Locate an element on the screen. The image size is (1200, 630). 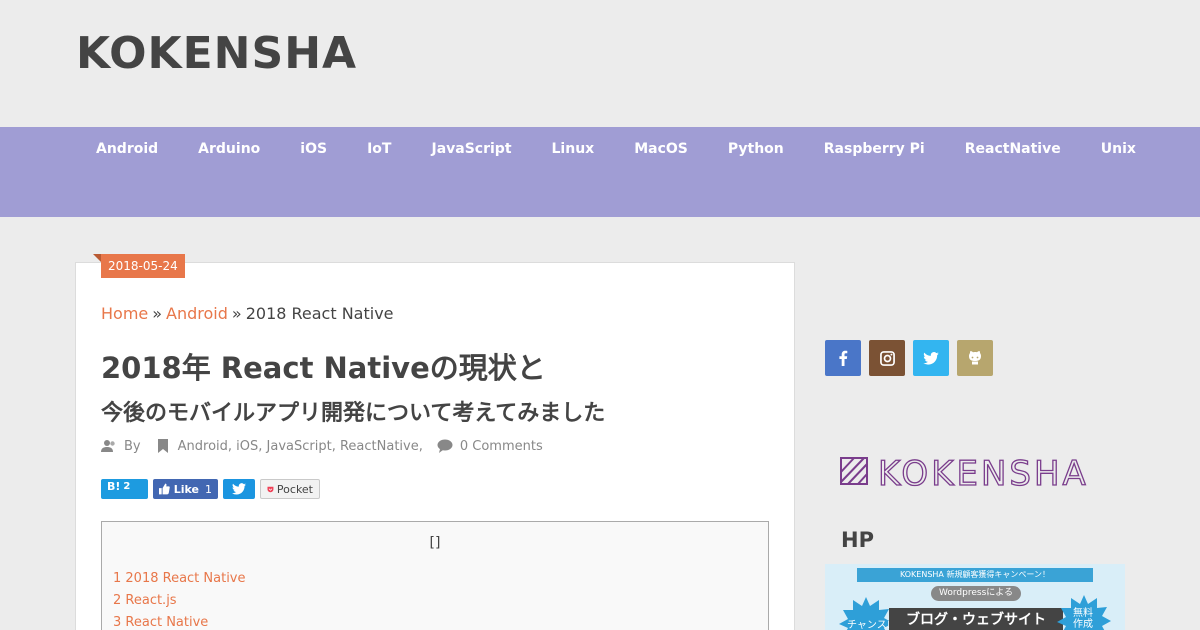
github-icon is located at coordinates (975, 358).